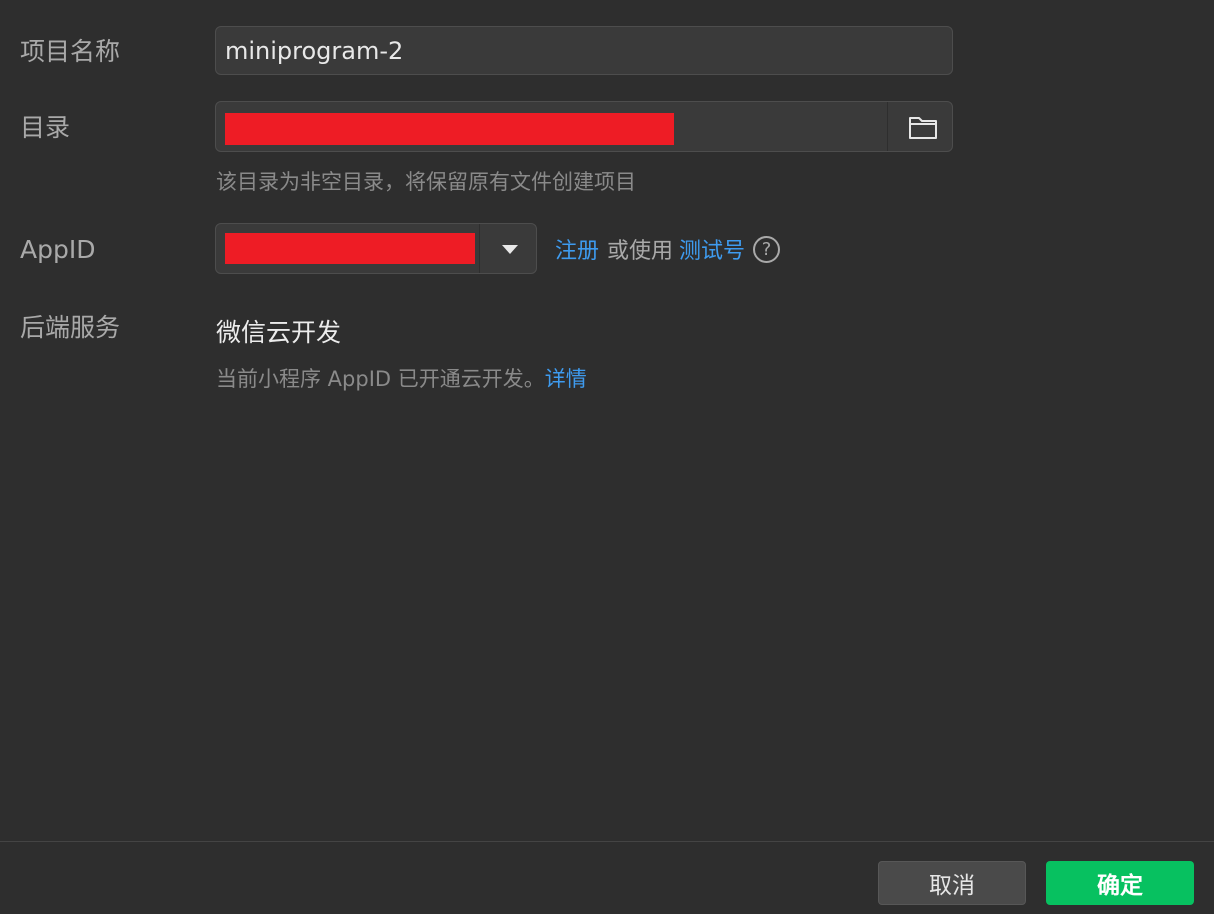 The height and width of the screenshot is (914, 1214). What do you see at coordinates (426, 182) in the screenshot?
I see `directory-hint: 该目录为非空目录，将保留原有文件创建项目` at bounding box center [426, 182].